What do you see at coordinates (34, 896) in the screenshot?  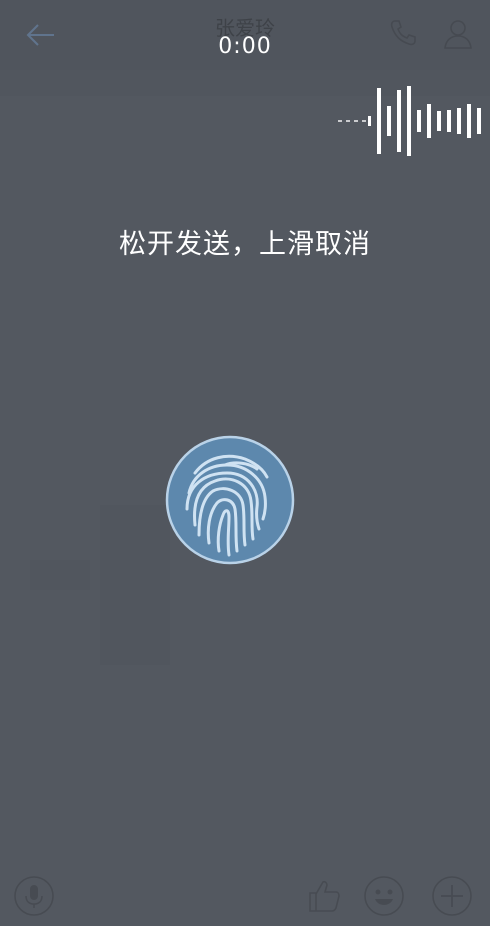 I see `microphone-icon` at bounding box center [34, 896].